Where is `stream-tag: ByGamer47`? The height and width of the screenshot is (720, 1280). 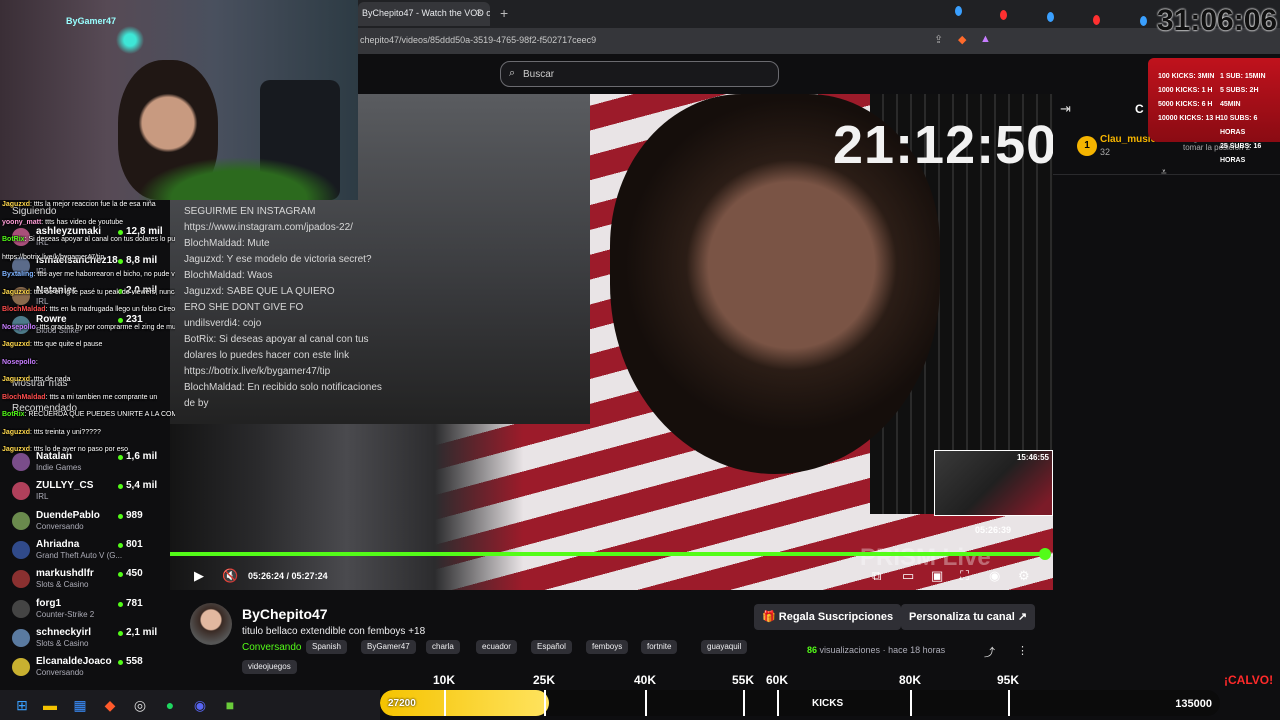 stream-tag: ByGamer47 is located at coordinates (388, 647).